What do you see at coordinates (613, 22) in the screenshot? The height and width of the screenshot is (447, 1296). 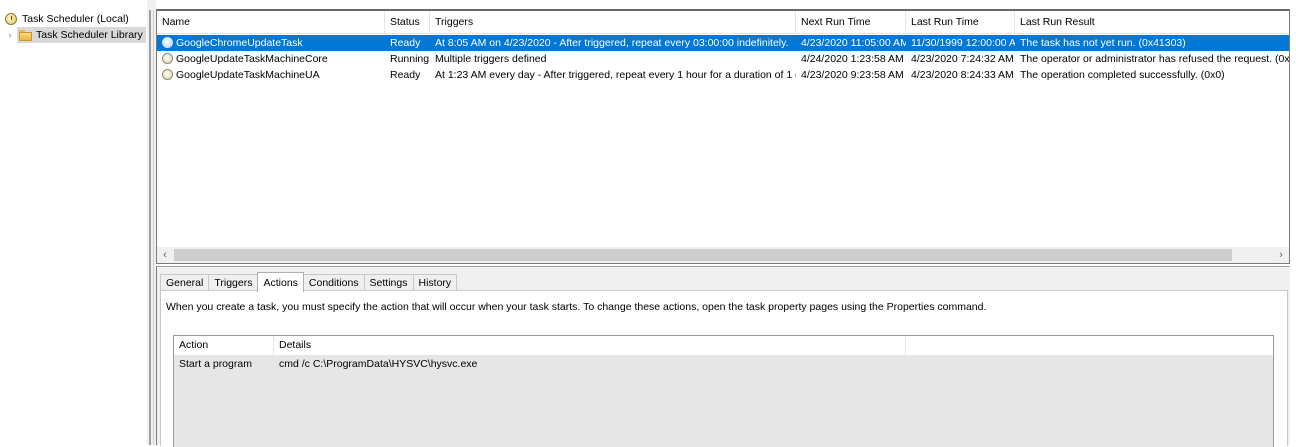 I see `column-header-triggers: Triggers` at bounding box center [613, 22].